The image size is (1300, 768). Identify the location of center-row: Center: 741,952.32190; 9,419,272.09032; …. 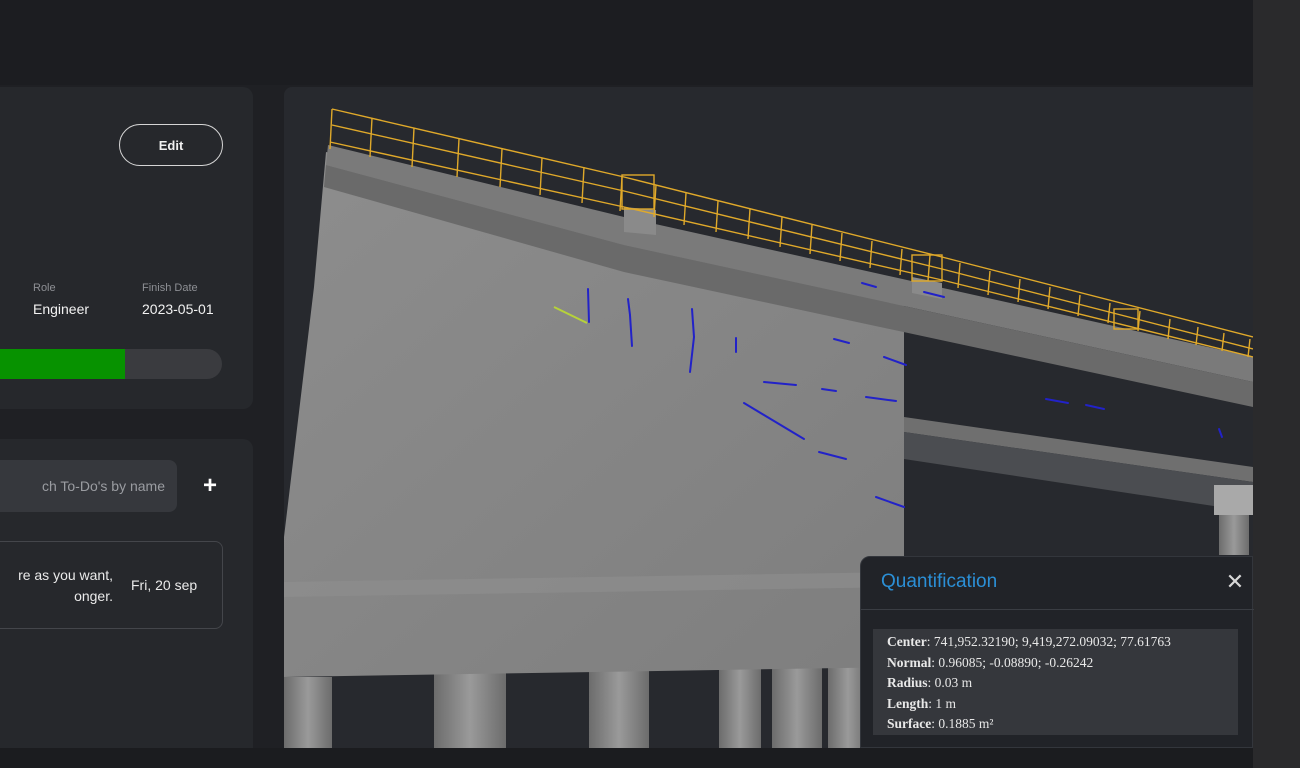
(1029, 641).